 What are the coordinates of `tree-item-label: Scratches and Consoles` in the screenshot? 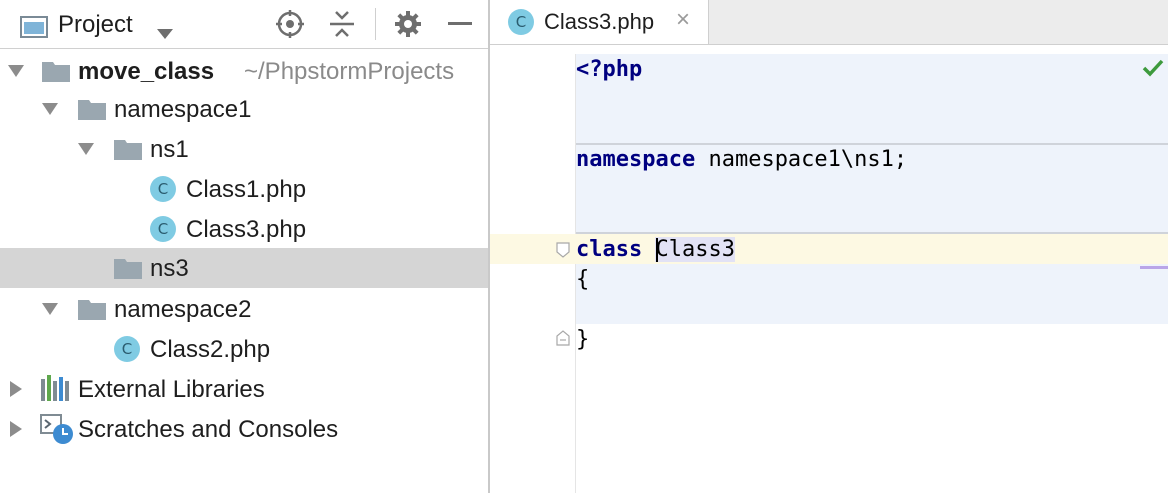 It's located at (208, 429).